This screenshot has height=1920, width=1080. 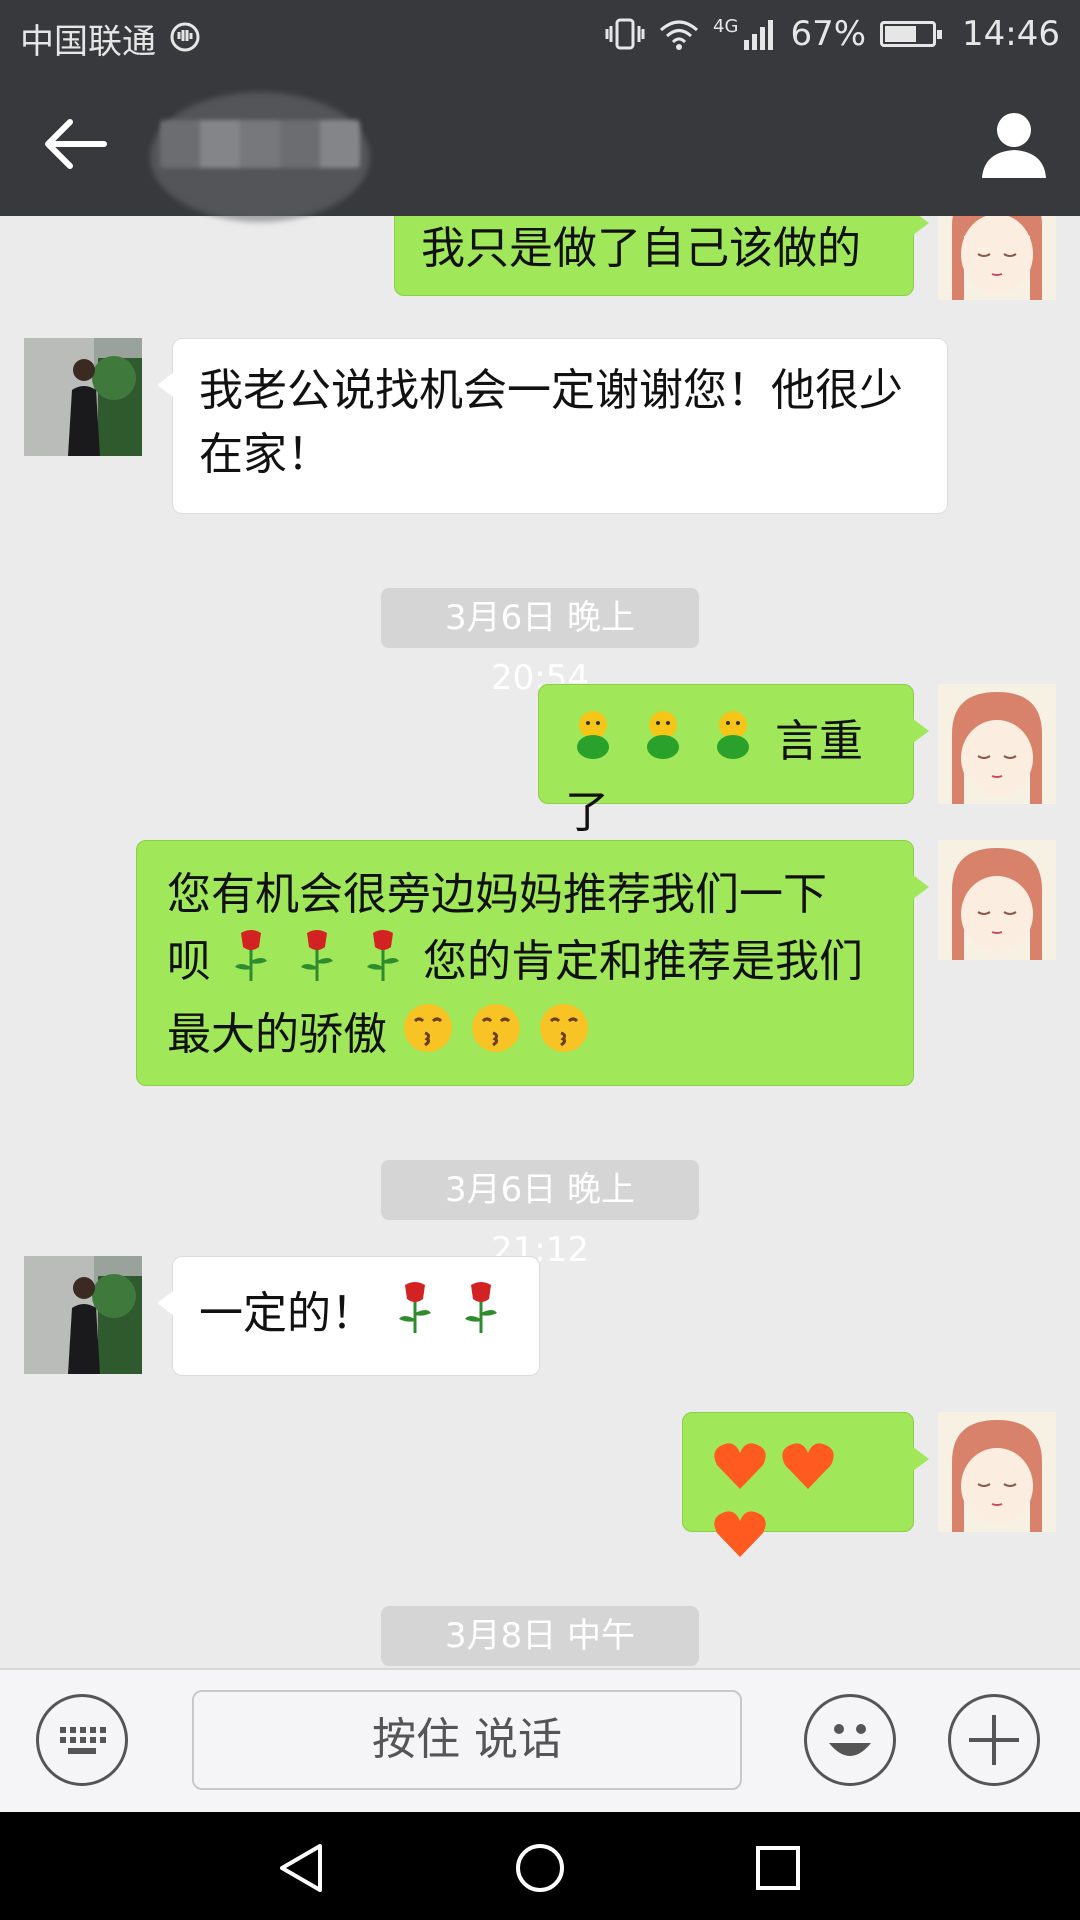 What do you see at coordinates (497, 894) in the screenshot?
I see `message-text: 您有机会很旁边妈妈推荐我们一下` at bounding box center [497, 894].